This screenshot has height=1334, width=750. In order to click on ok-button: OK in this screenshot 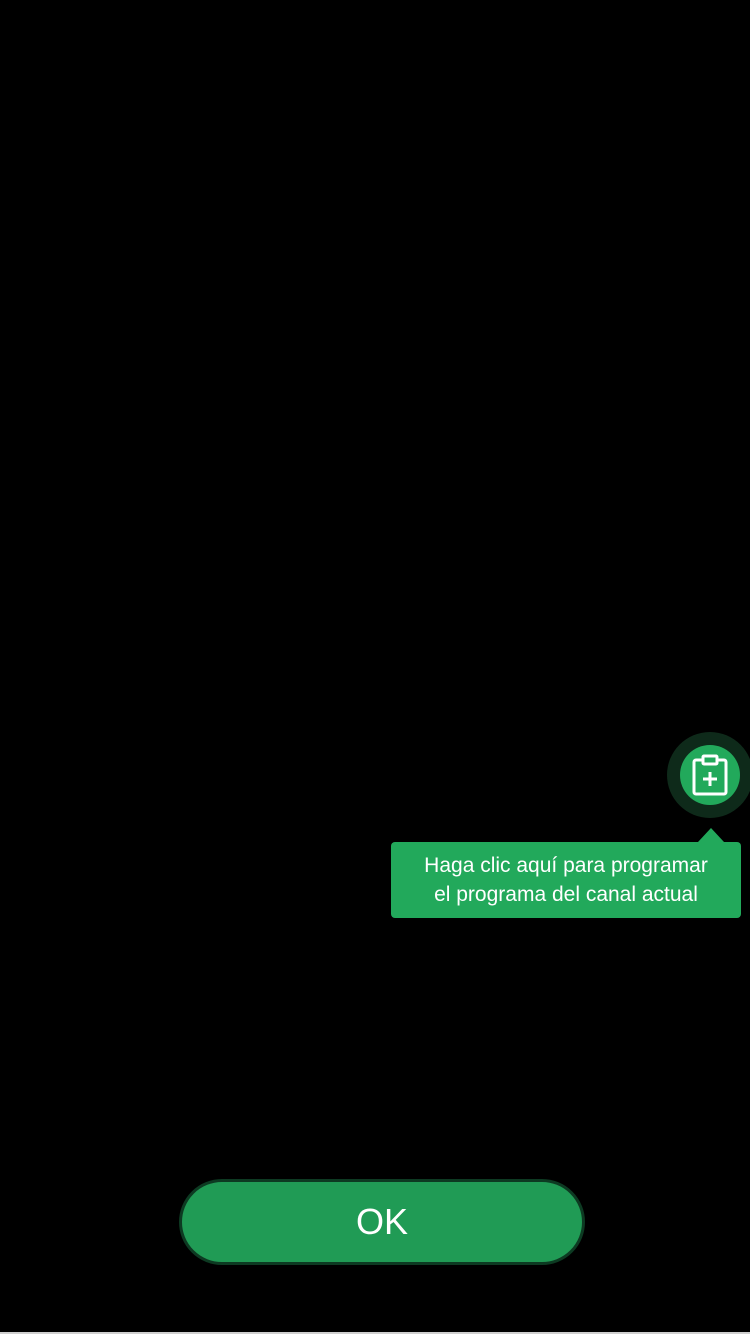, I will do `click(382, 1222)`.